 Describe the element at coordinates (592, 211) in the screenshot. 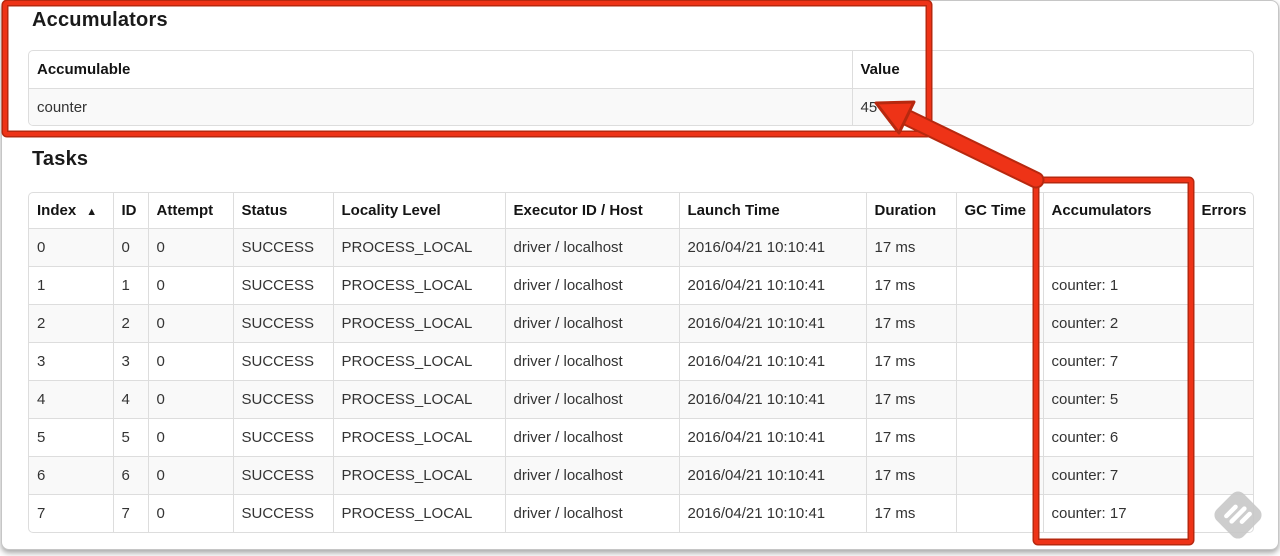

I see `column-header-executor-id-host: Executor ID / Host` at that location.